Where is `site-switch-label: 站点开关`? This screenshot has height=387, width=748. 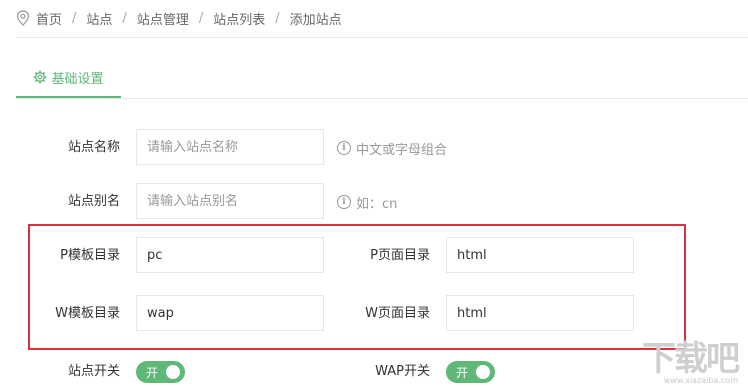
site-switch-label: 站点开关 is located at coordinates (93, 371).